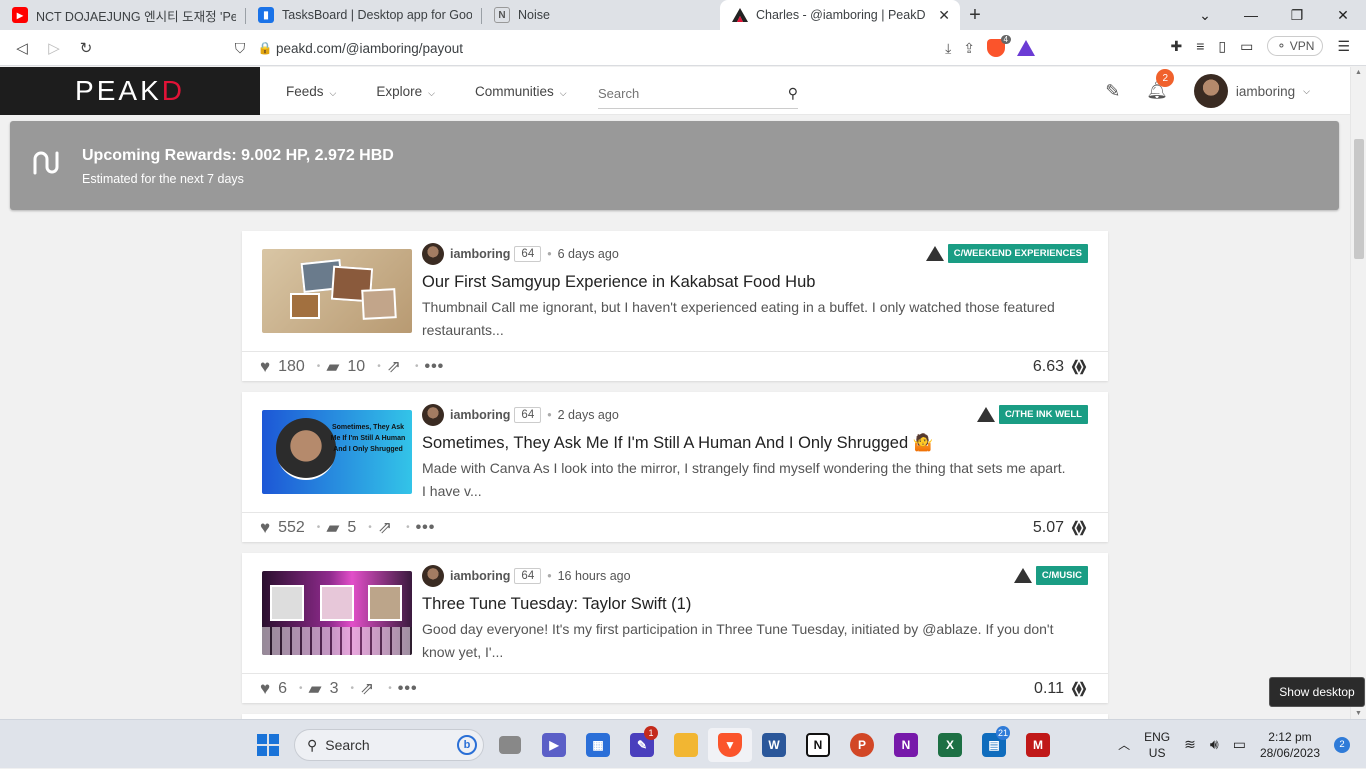 The height and width of the screenshot is (769, 1366). What do you see at coordinates (1246, 46) in the screenshot?
I see `wallet-icon: ▭` at bounding box center [1246, 46].